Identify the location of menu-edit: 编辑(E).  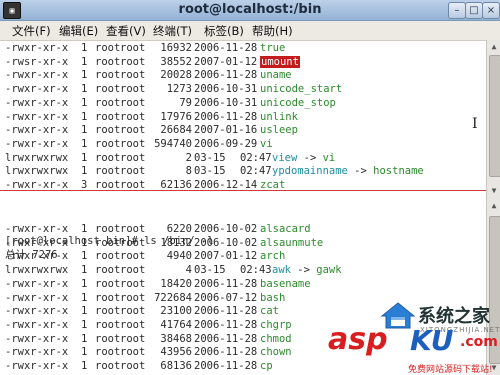
(78, 31).